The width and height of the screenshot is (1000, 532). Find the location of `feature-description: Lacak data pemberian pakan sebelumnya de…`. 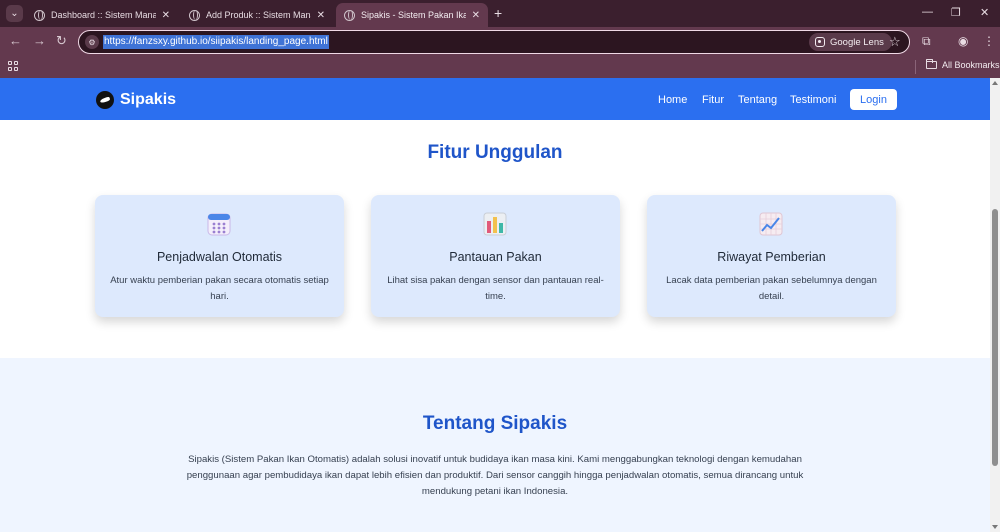

feature-description: Lacak data pemberian pakan sebelumnya de… is located at coordinates (771, 288).